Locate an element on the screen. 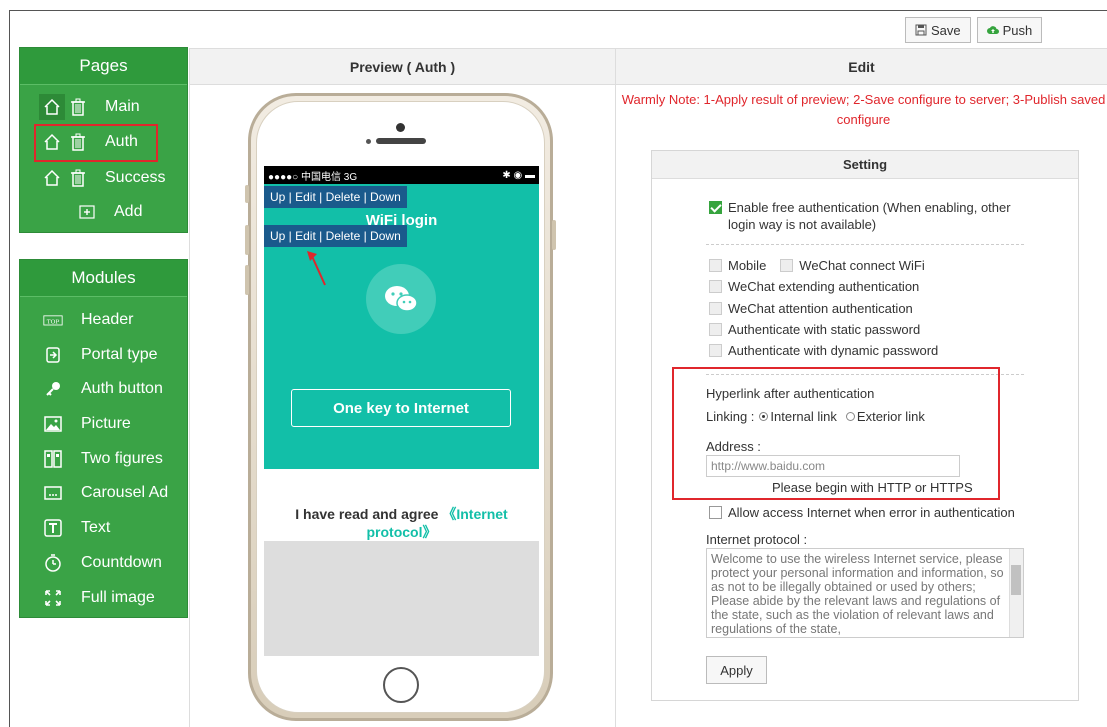  top-icon: TOP is located at coordinates (53, 320).